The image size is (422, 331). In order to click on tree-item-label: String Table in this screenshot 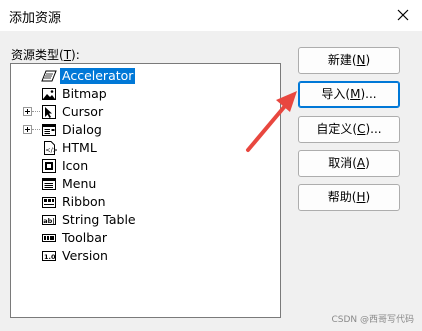, I will do `click(99, 219)`.